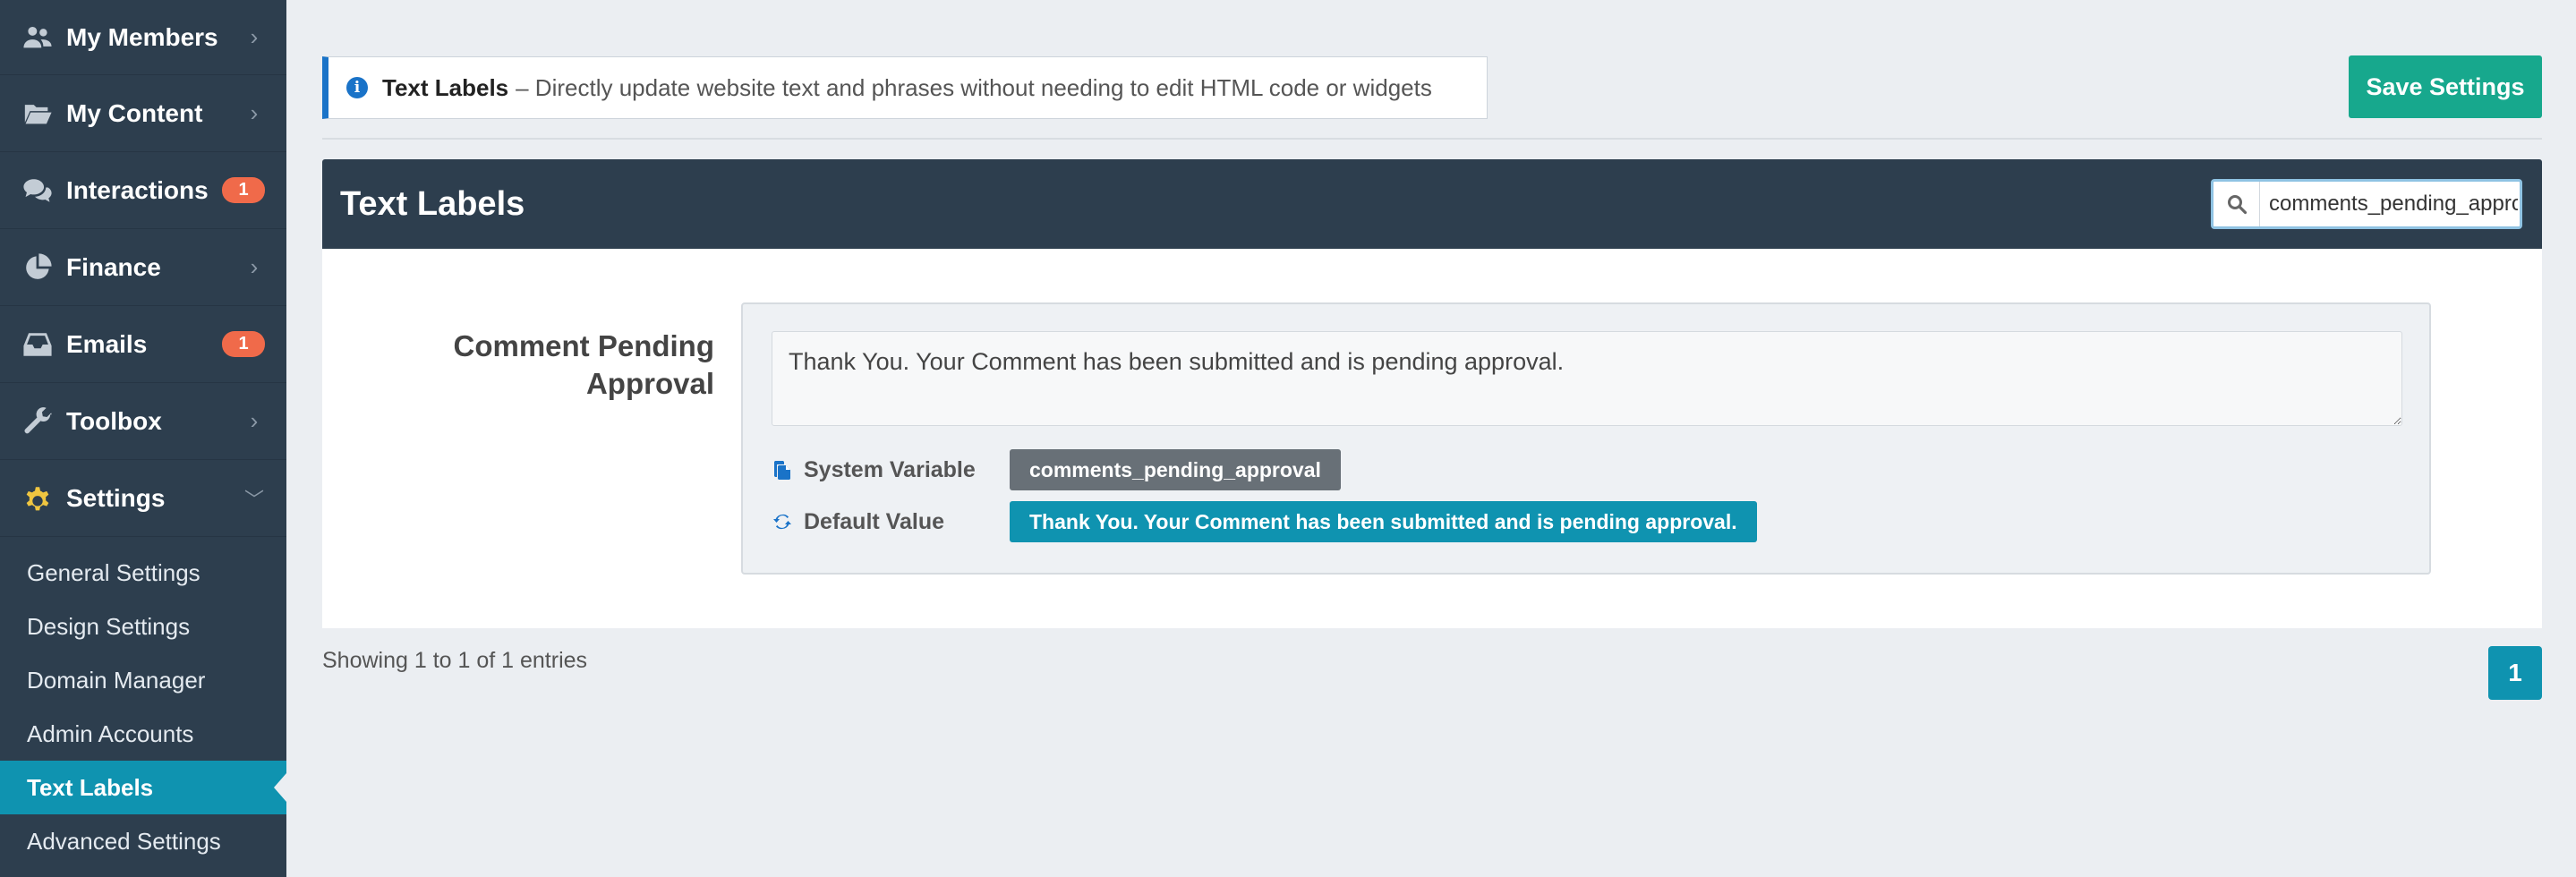 The height and width of the screenshot is (877, 2576). Describe the element at coordinates (37, 114) in the screenshot. I see `folder-open-icon` at that location.